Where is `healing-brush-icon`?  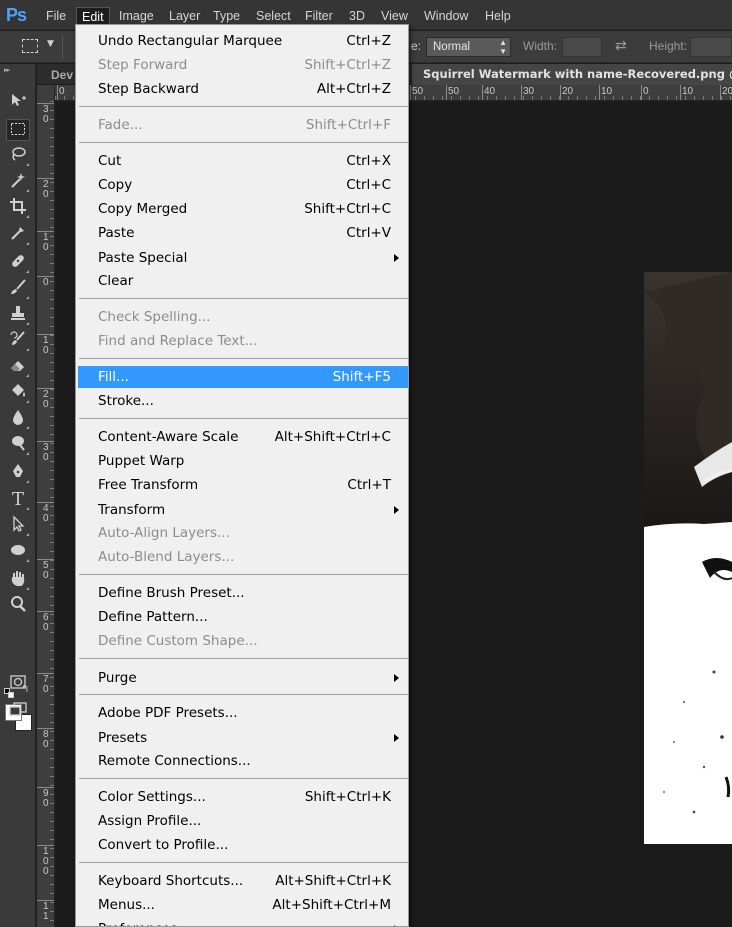
healing-brush-icon is located at coordinates (18, 263).